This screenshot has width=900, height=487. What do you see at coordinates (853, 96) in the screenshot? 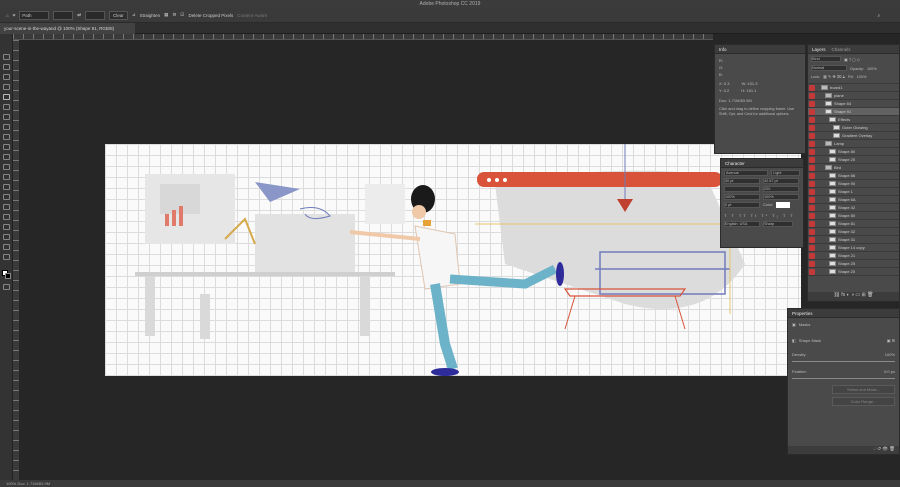
I see `layer-row: plane` at bounding box center [853, 96].